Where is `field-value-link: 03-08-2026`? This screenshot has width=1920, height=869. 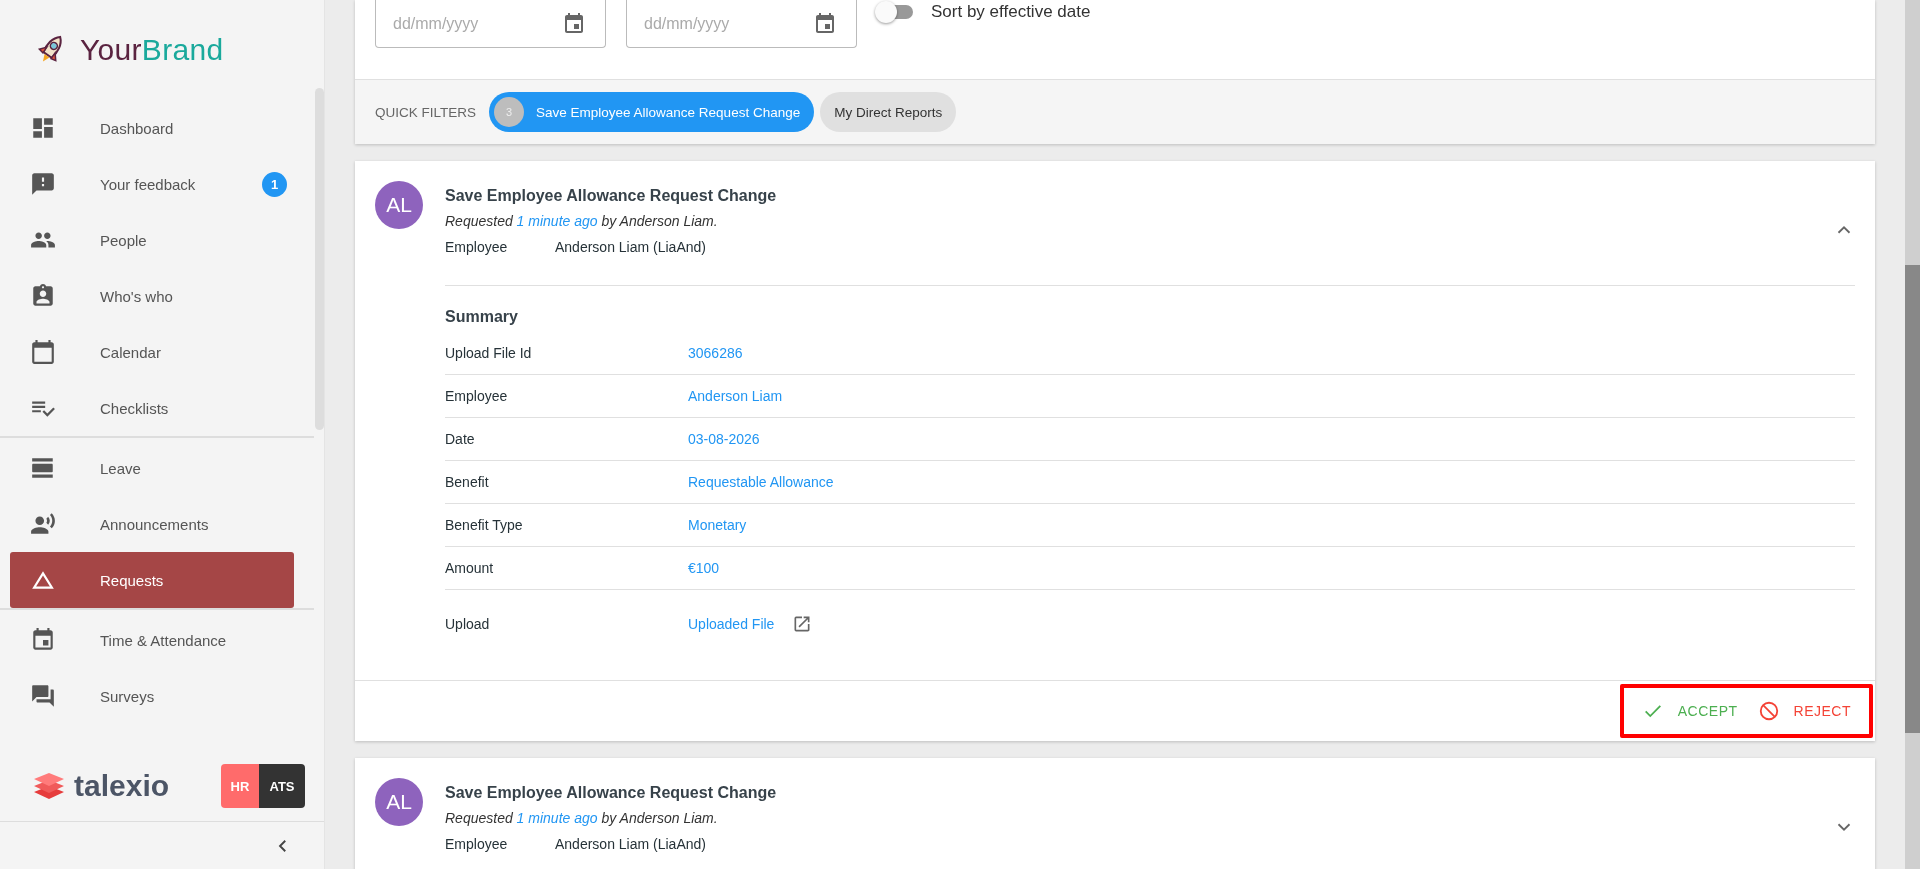 field-value-link: 03-08-2026 is located at coordinates (724, 439).